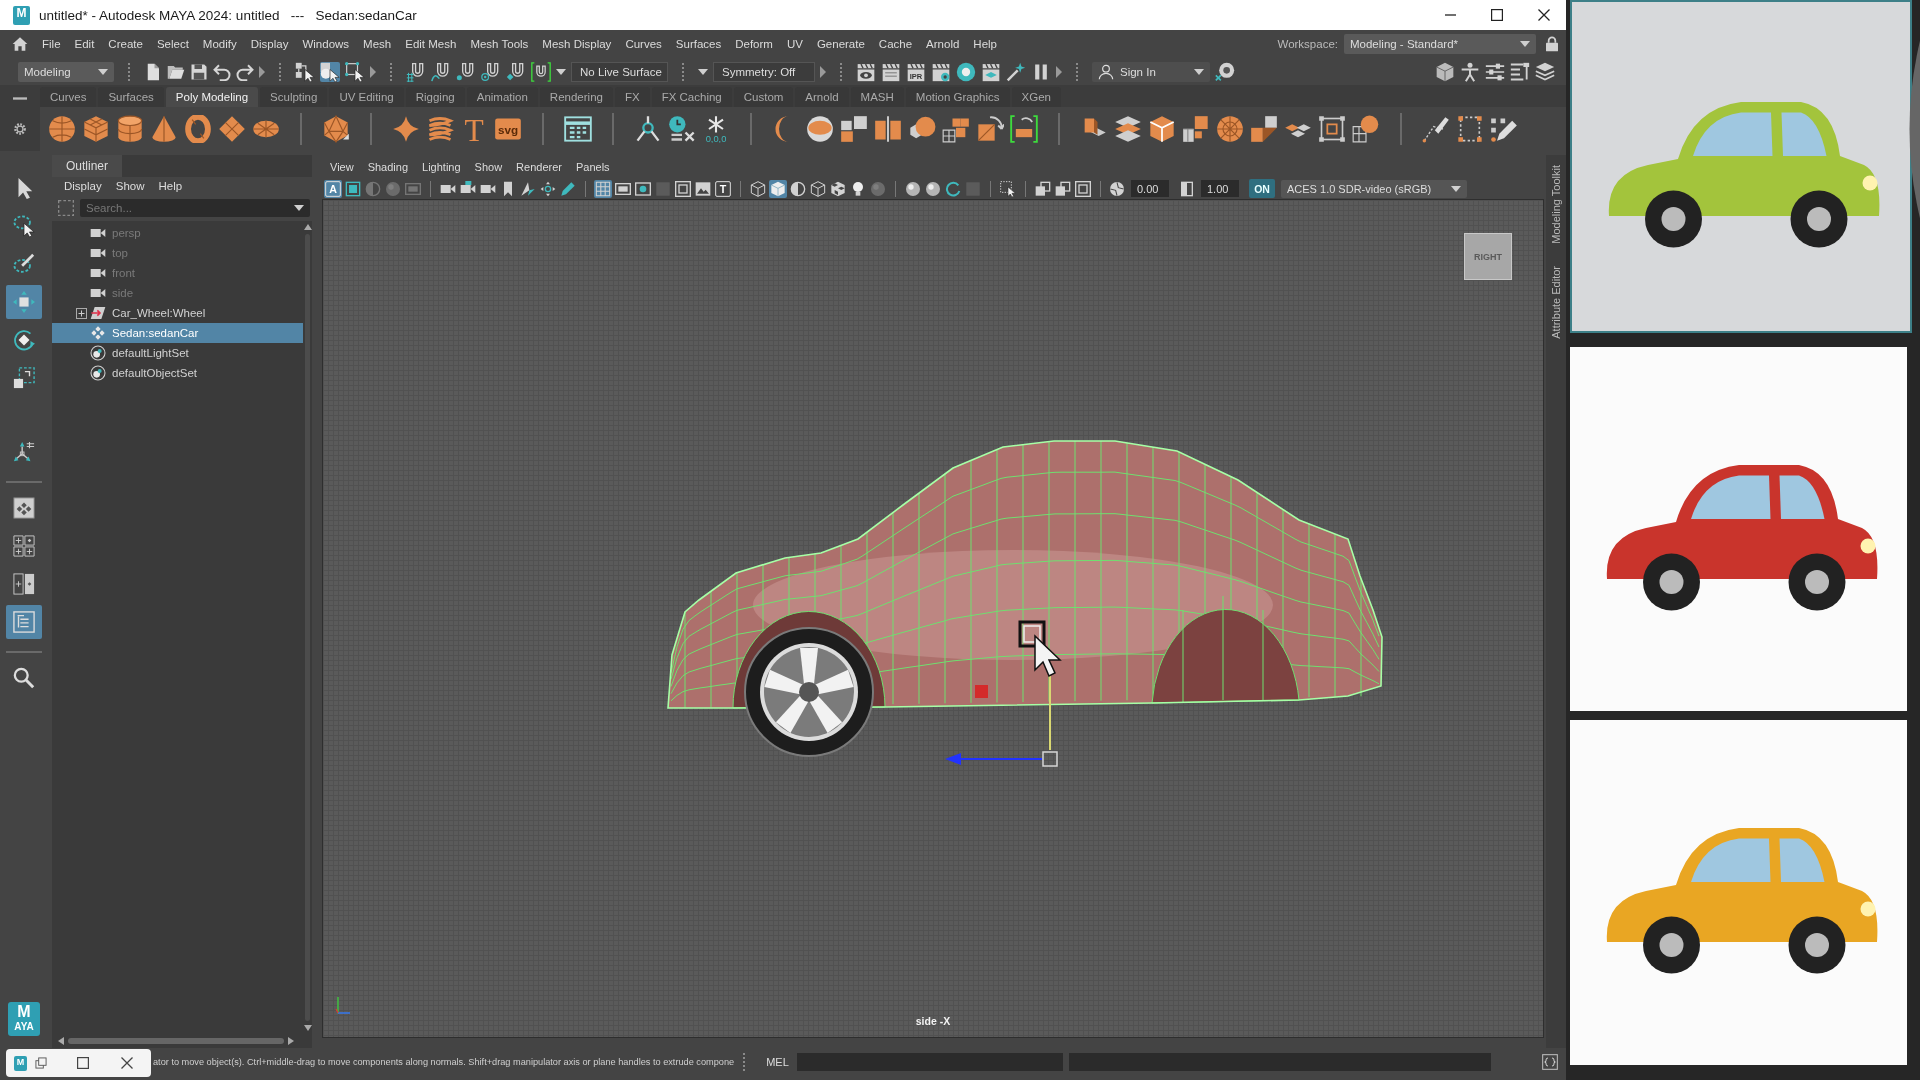  What do you see at coordinates (1220, 188) in the screenshot?
I see `gamma-field: 1.00` at bounding box center [1220, 188].